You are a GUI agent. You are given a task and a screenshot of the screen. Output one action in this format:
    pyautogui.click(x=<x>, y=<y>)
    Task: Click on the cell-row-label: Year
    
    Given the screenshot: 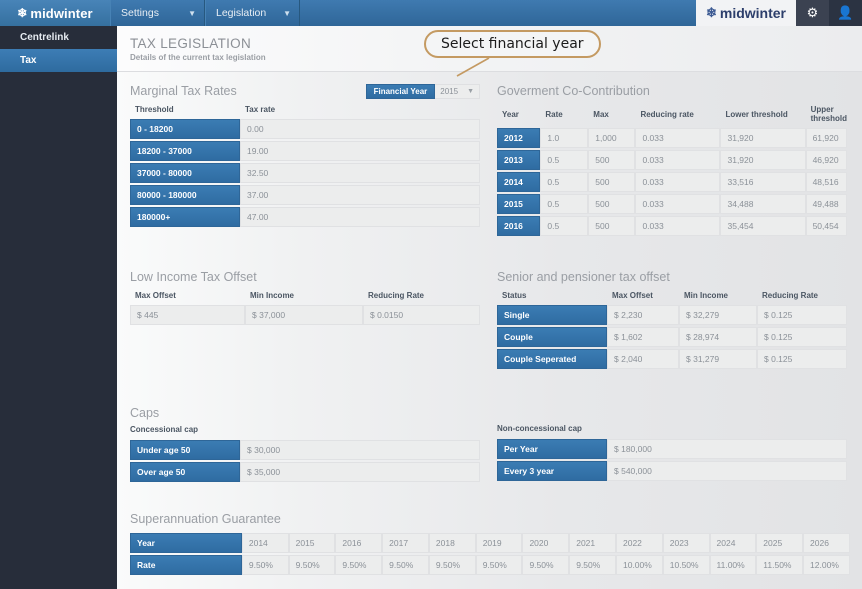 What is the action you would take?
    pyautogui.click(x=186, y=543)
    